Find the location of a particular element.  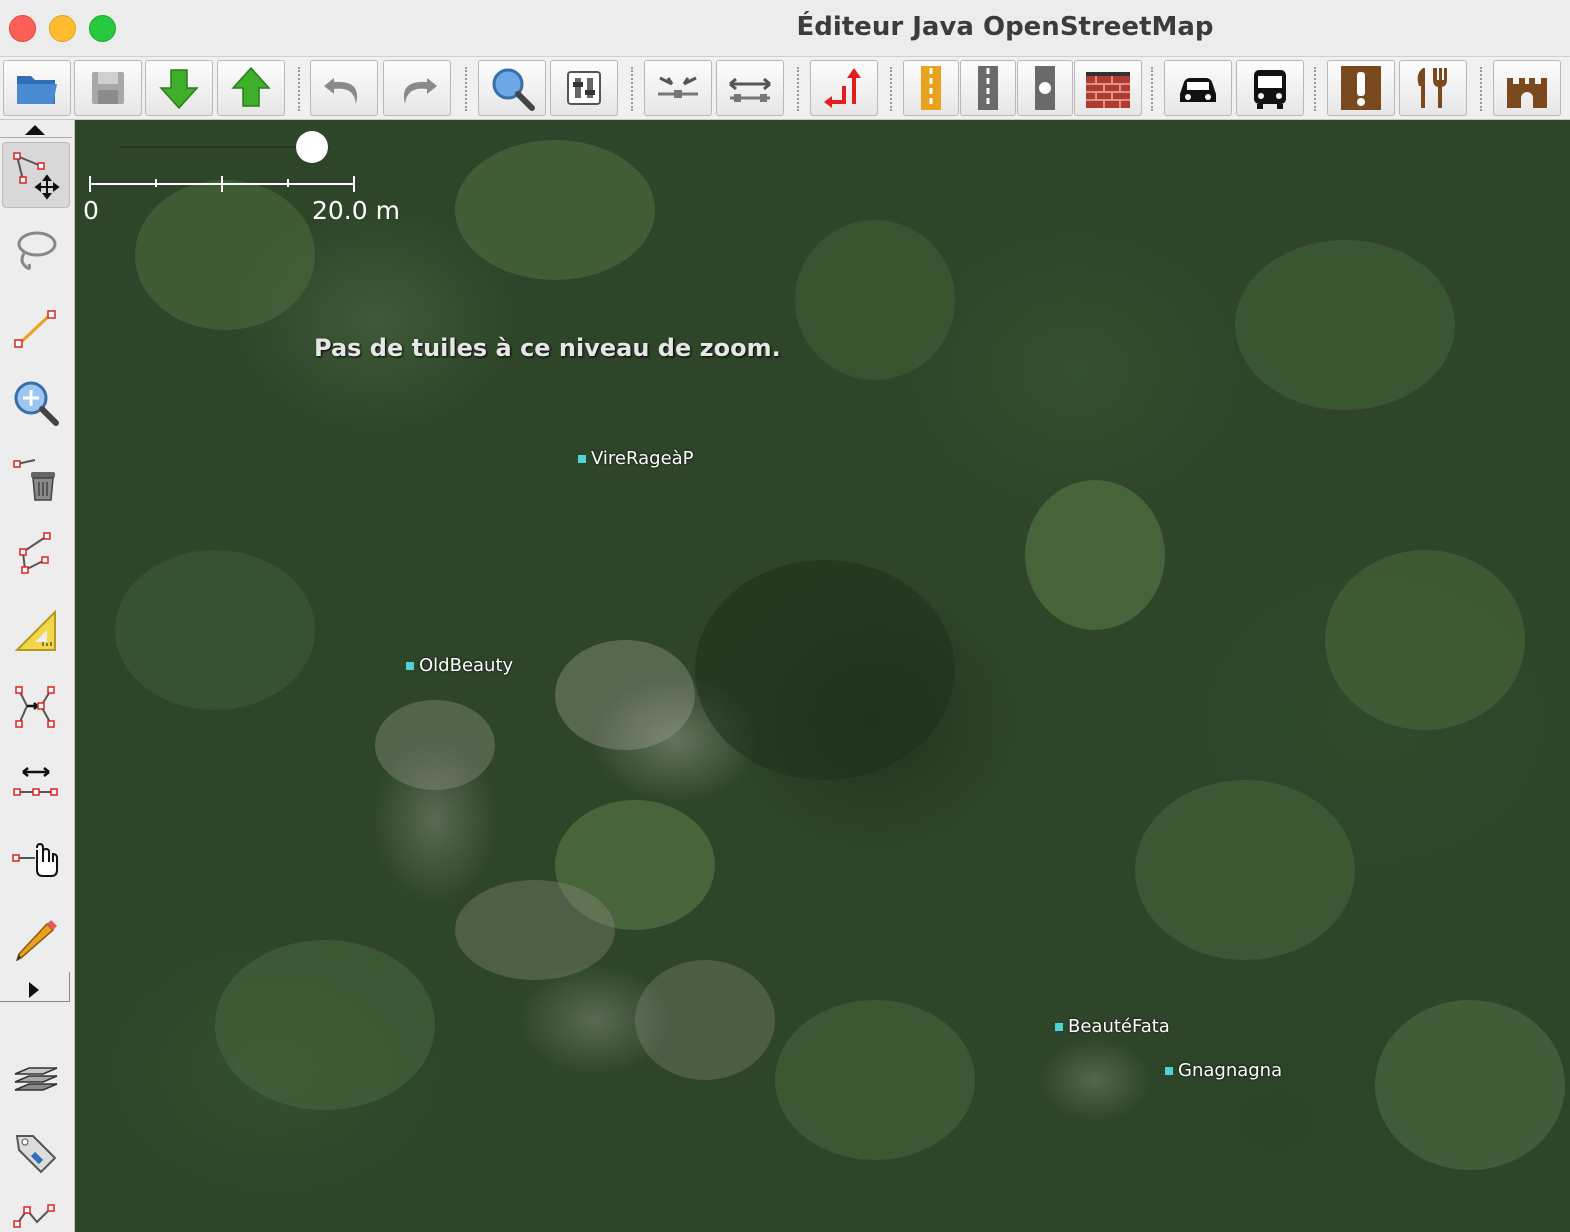

zoom-to-data-button is located at coordinates (512, 88).